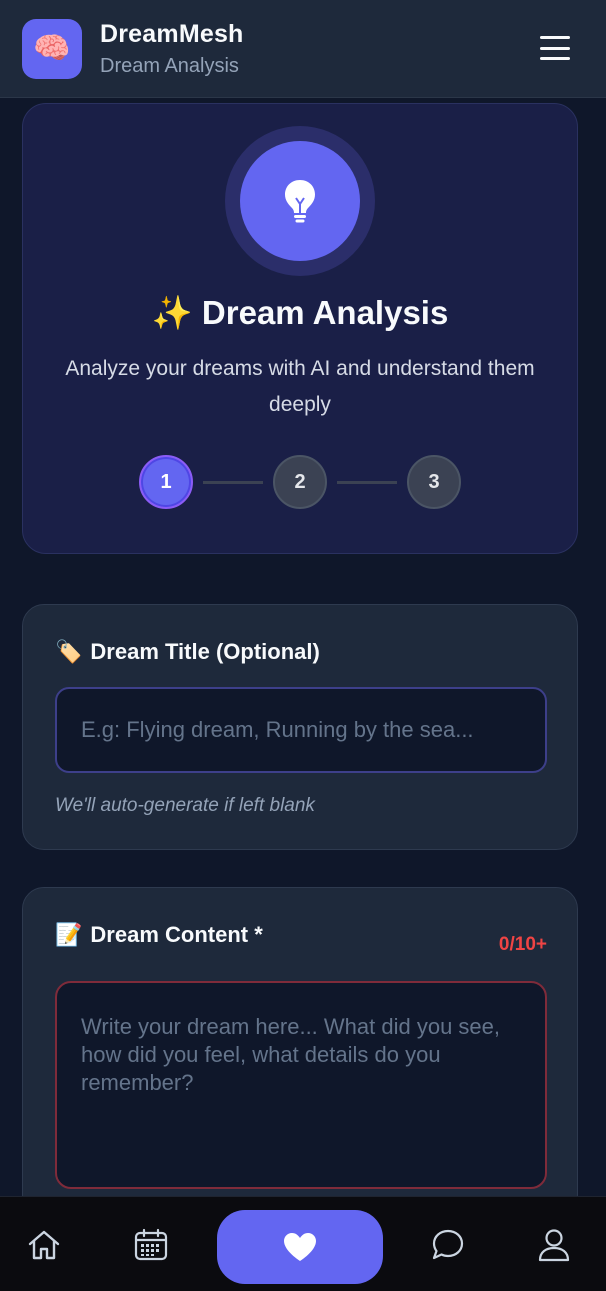  I want to click on nav-profile, so click(554, 1244).